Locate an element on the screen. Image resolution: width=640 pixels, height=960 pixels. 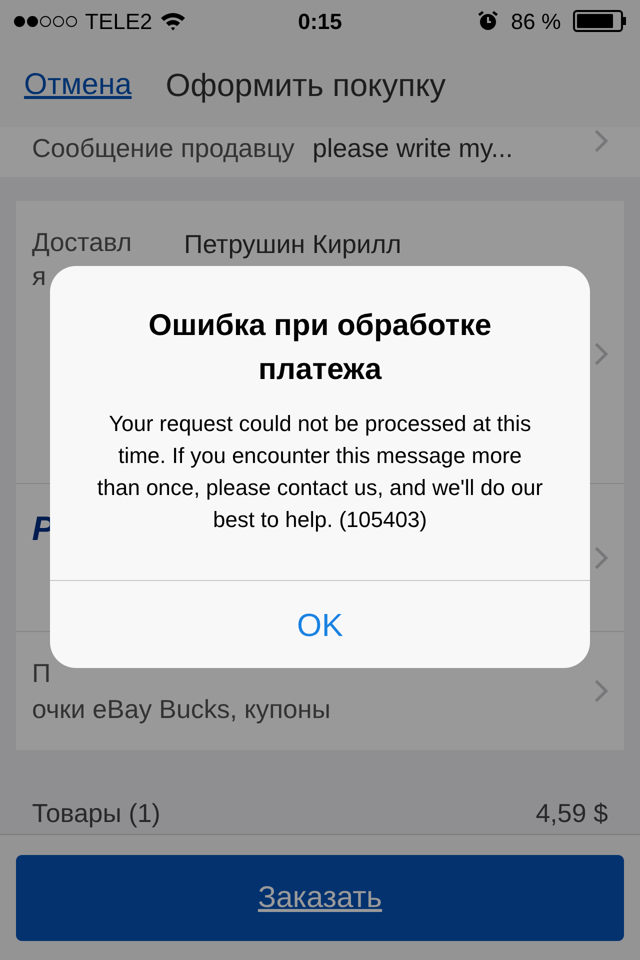
total-label: Товары (1) is located at coordinates (96, 813).